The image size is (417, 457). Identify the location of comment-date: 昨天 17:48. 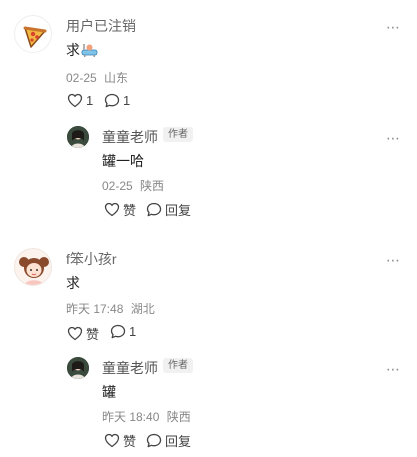
(95, 309).